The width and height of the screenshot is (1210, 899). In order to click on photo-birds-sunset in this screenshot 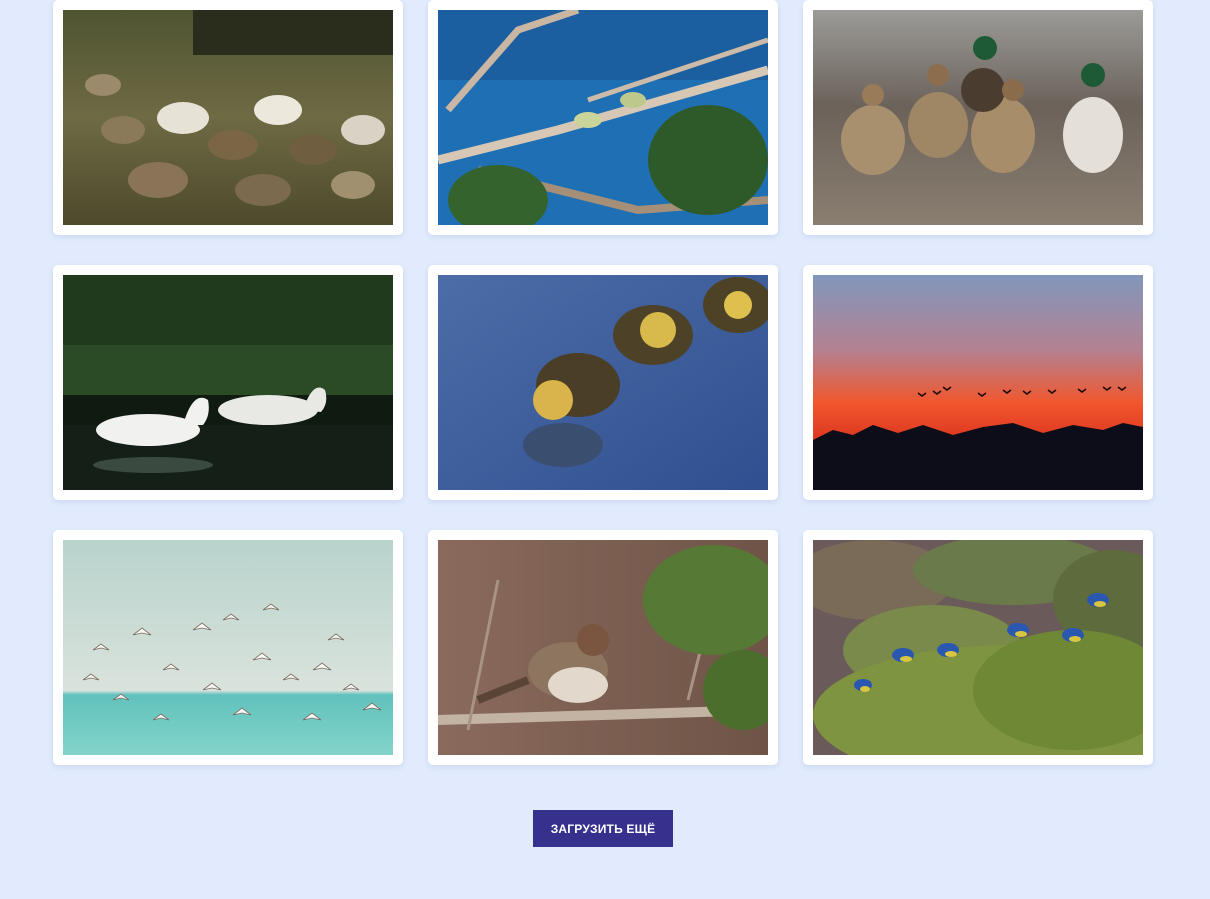, I will do `click(978, 382)`.